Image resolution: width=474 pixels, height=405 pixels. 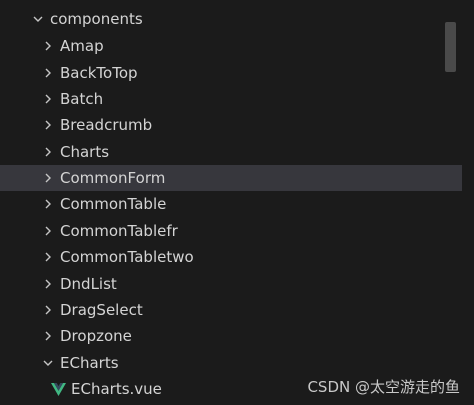 I want to click on tree-folder-label: CommonTablefr, so click(x=119, y=231).